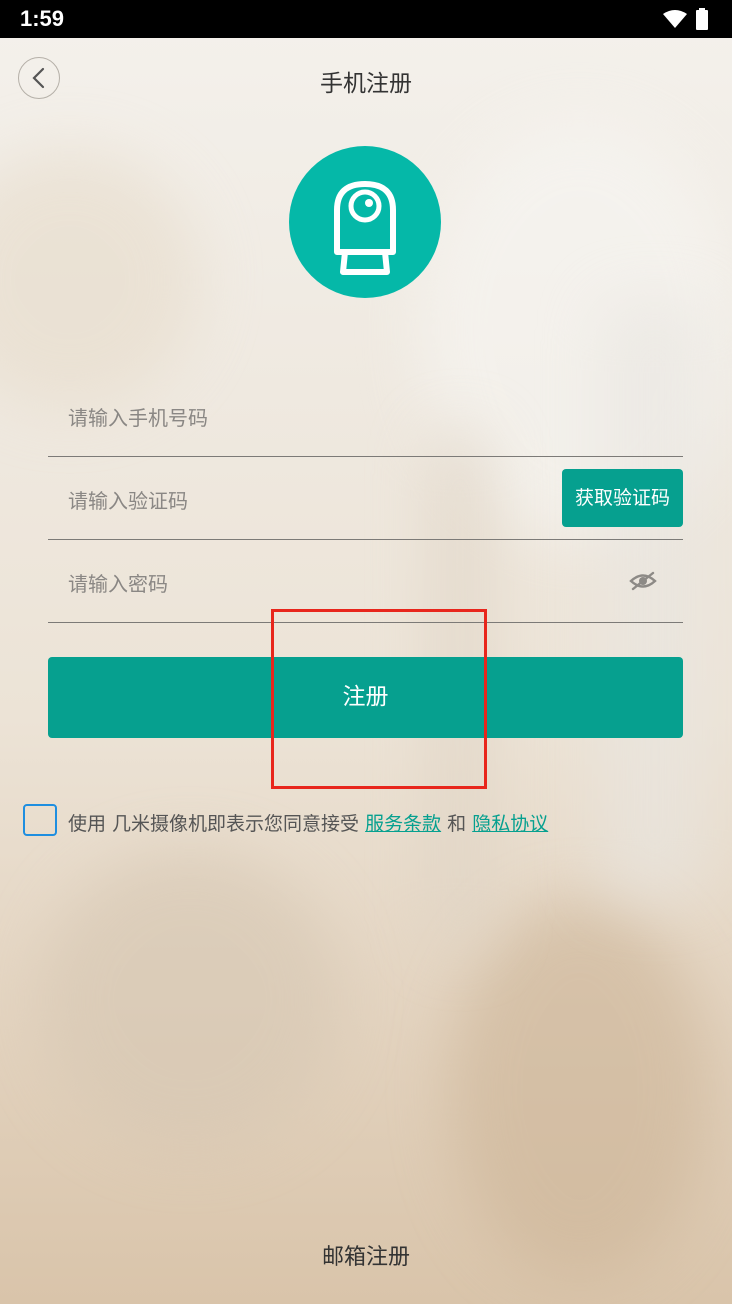  What do you see at coordinates (379, 699) in the screenshot?
I see `highlight-box` at bounding box center [379, 699].